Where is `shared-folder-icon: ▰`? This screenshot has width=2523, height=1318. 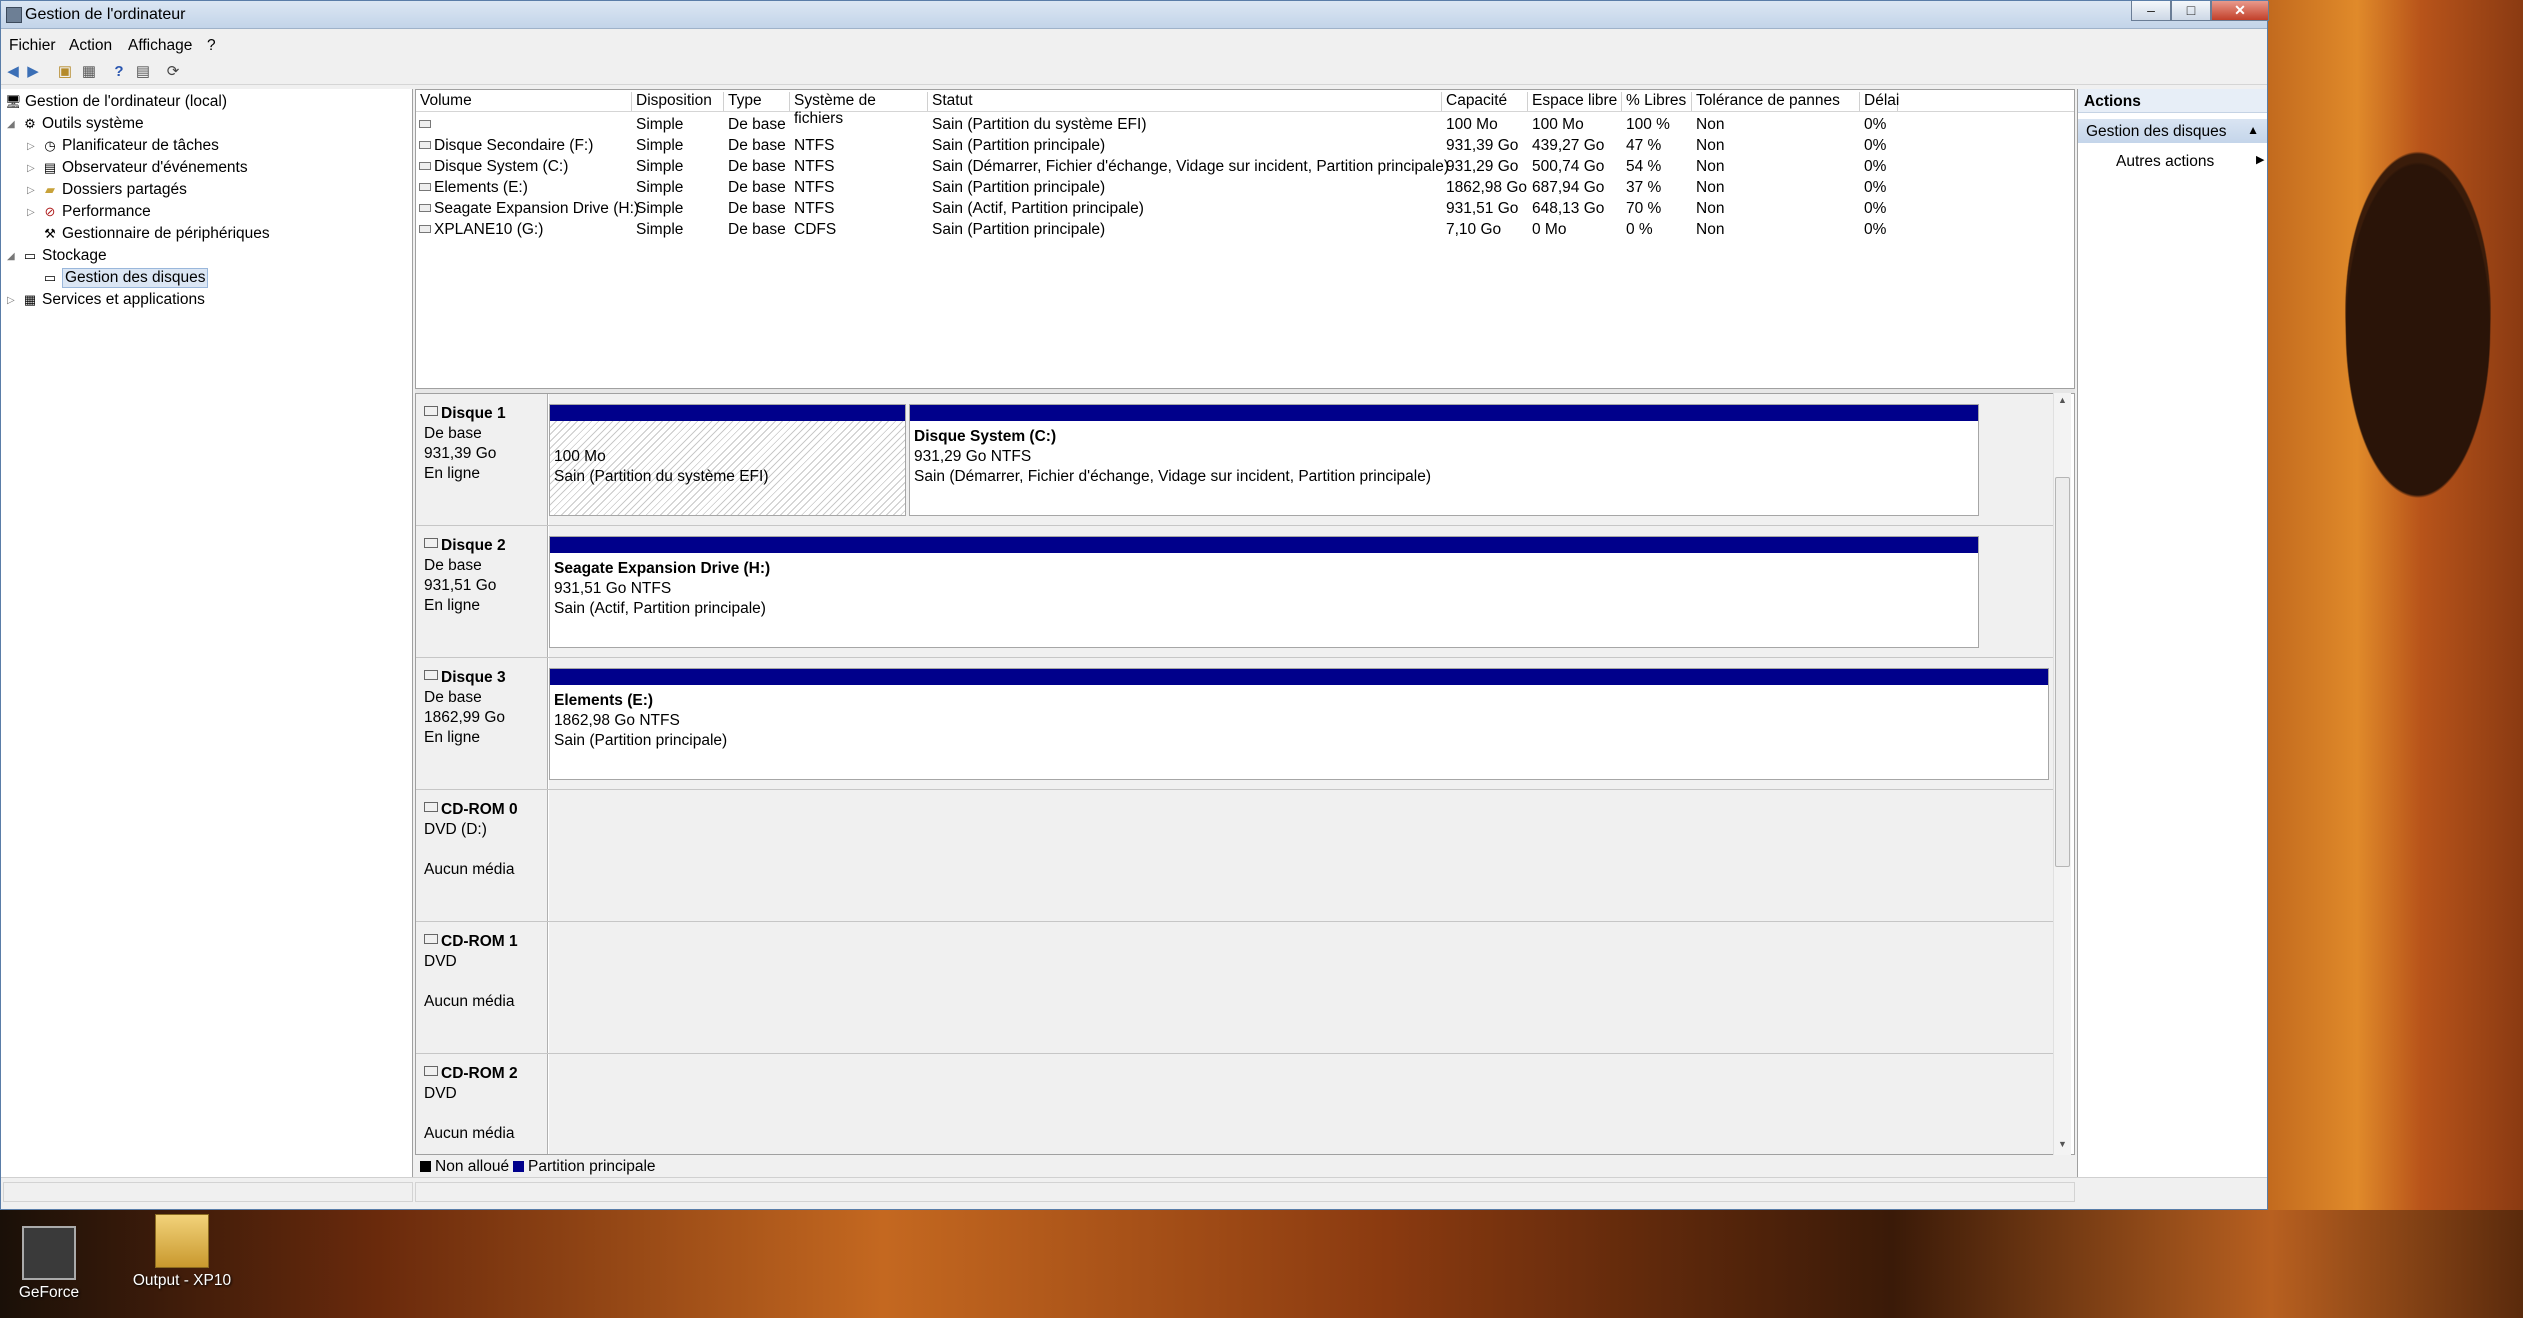
shared-folder-icon: ▰ is located at coordinates (50, 189).